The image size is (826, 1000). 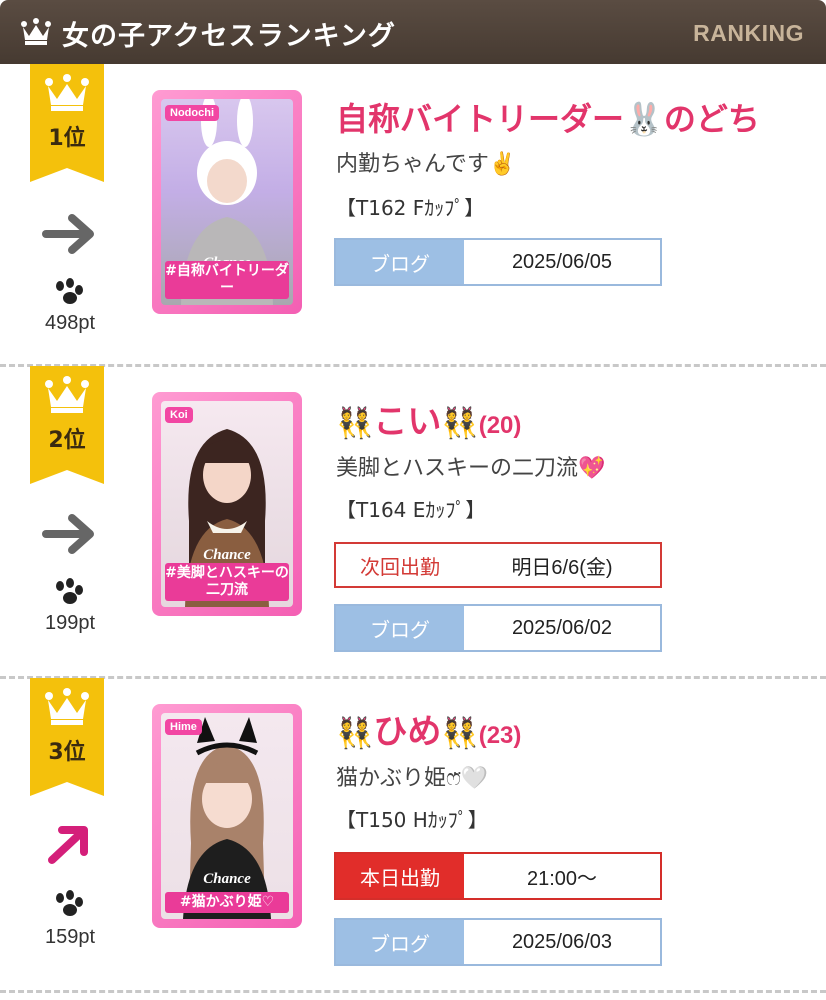 I want to click on next-shift-label: 次回出勤, so click(x=400, y=565).